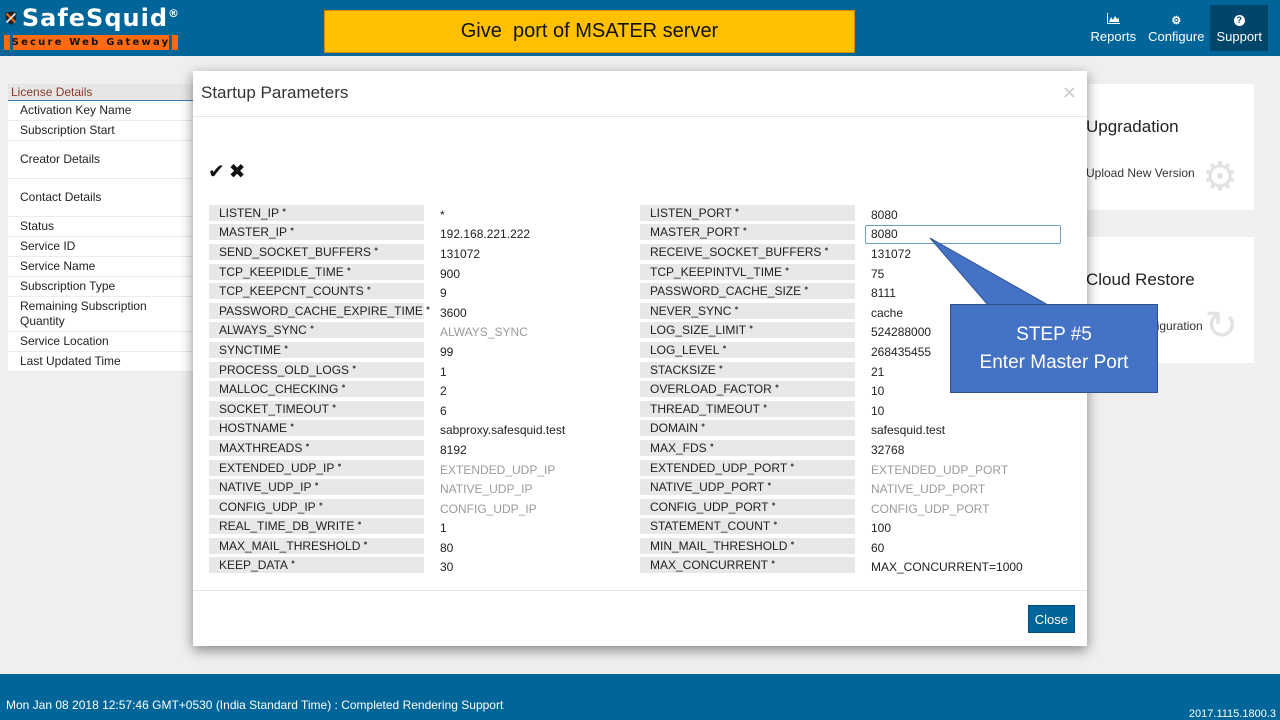 The height and width of the screenshot is (720, 1280). Describe the element at coordinates (850, 487) in the screenshot. I see `param-row-native-udp-port: NATIVE_UDP_PORT ● NATIVE_UDP_PORT` at that location.